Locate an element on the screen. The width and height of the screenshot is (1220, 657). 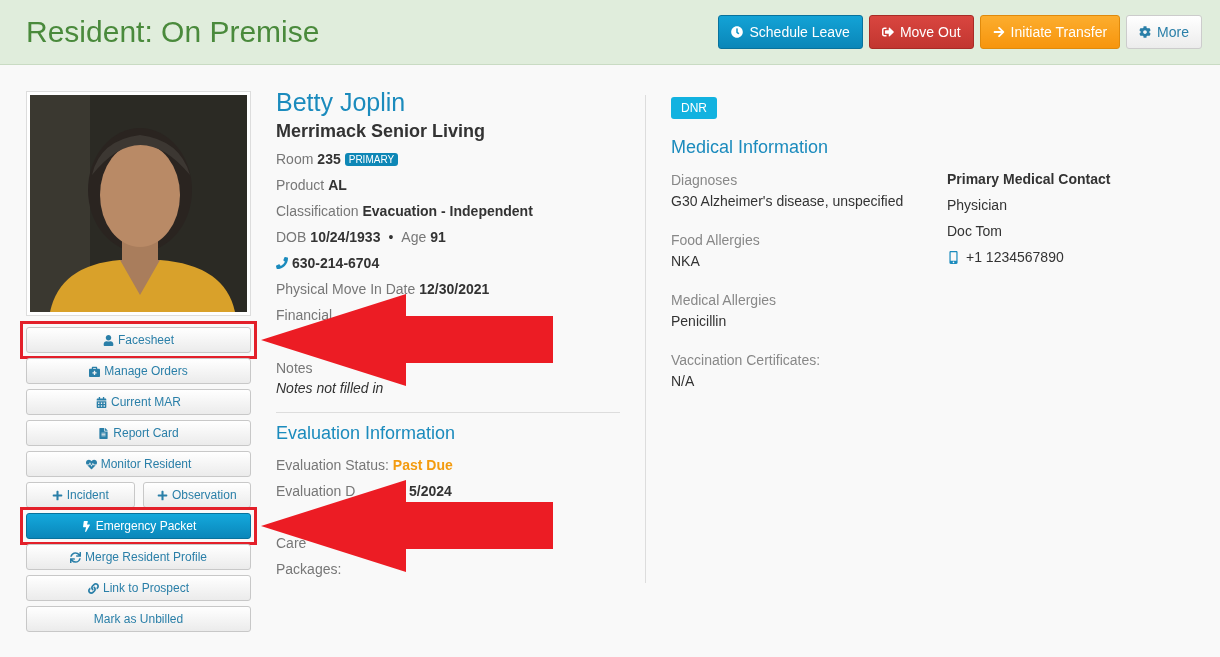
field-value: NKA is located at coordinates (686, 261).